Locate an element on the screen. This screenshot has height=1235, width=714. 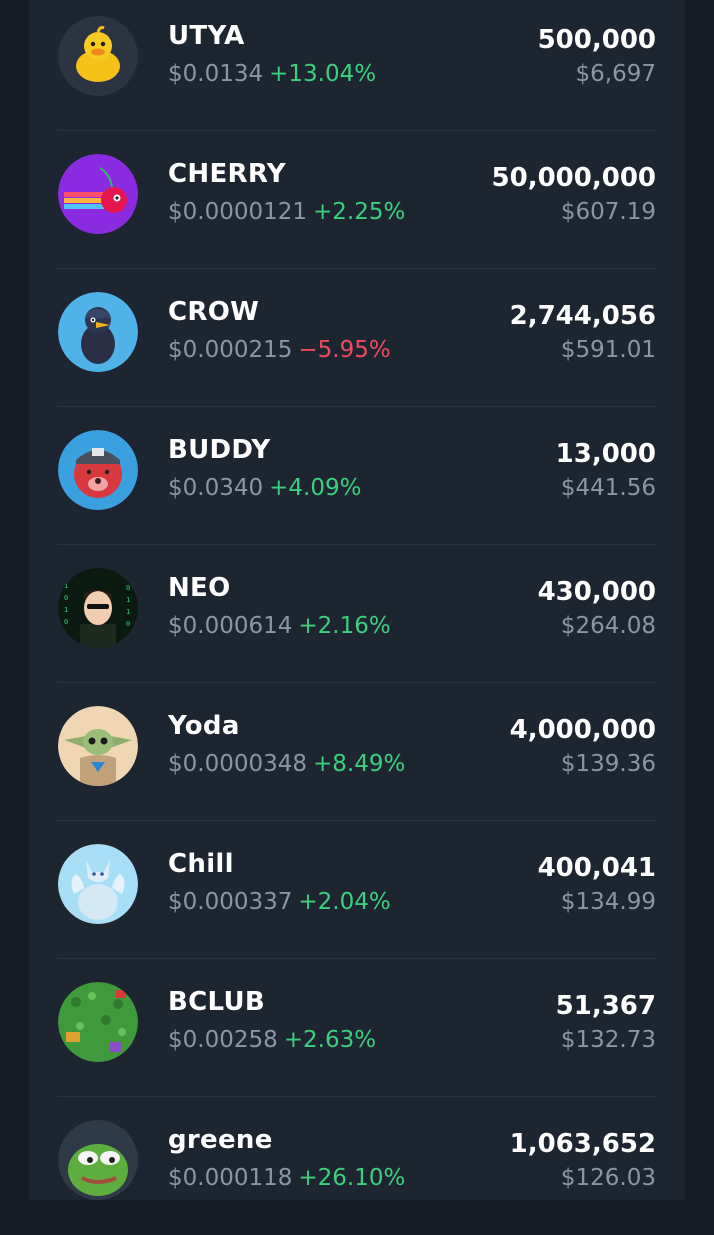
token-value: $264.08 is located at coordinates (608, 626).